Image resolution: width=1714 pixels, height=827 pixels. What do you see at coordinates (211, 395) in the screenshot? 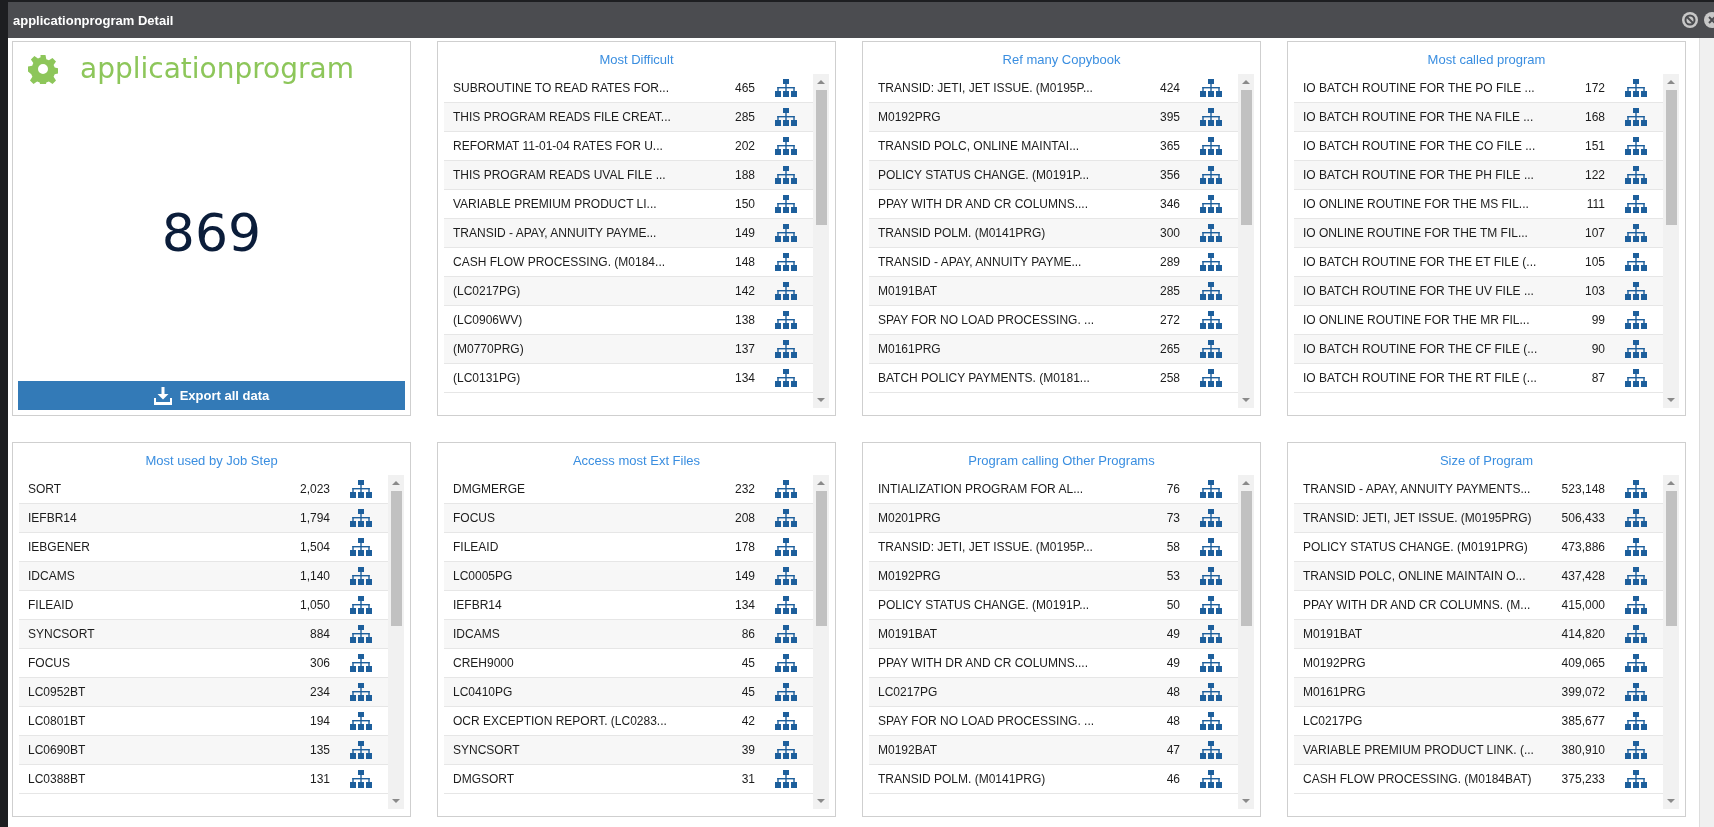
I see `export-button: Export all data` at bounding box center [211, 395].